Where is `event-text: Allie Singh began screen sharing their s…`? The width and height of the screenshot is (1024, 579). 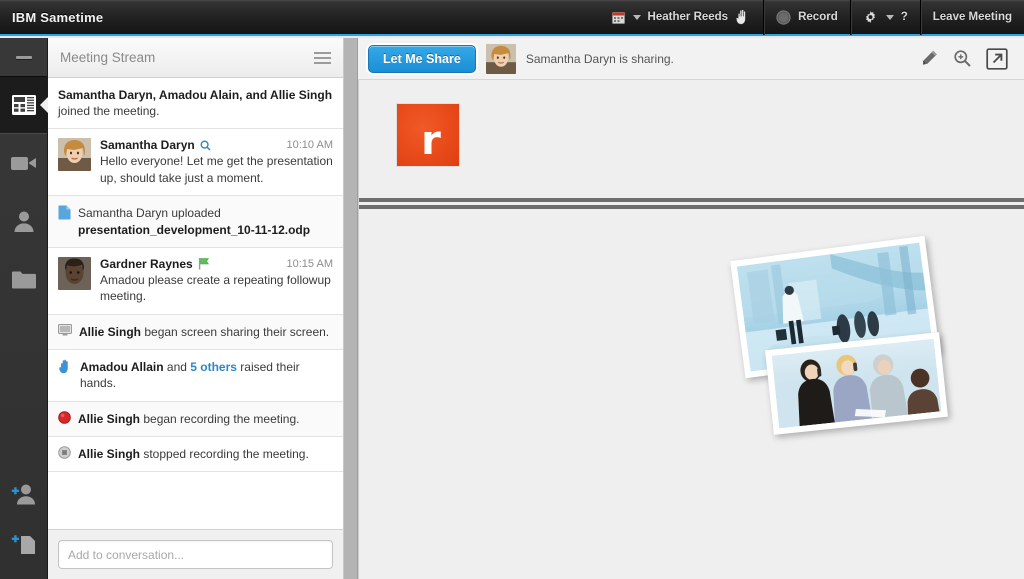
event-text: Allie Singh began screen sharing their s… is located at coordinates (206, 332).